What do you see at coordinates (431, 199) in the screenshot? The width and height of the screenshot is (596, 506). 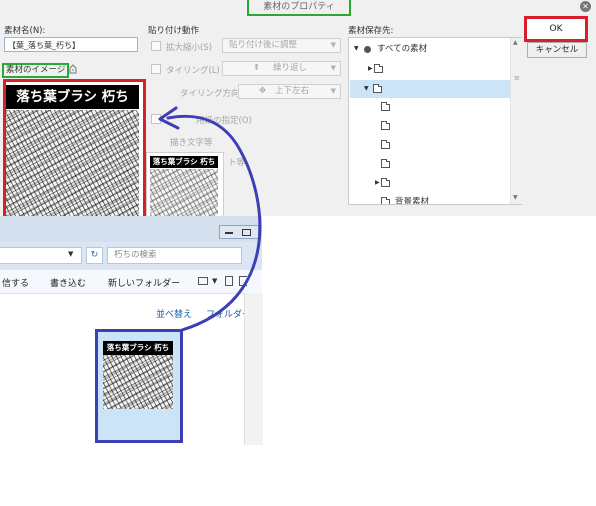 I see `tree-item-background: 背景素材` at bounding box center [431, 199].